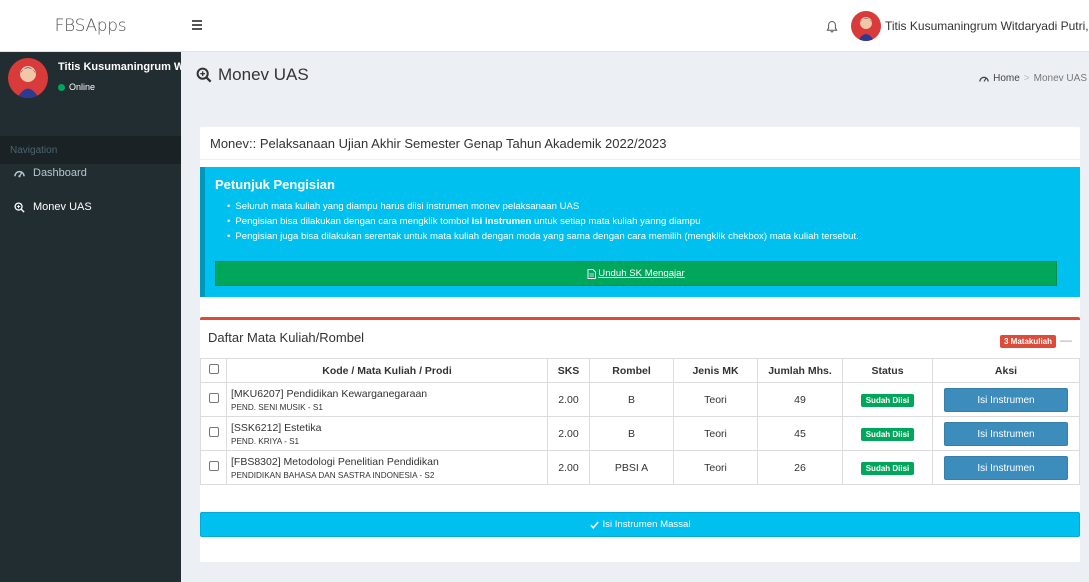  What do you see at coordinates (631, 467) in the screenshot?
I see `rombel-cell: PBSI A` at bounding box center [631, 467].